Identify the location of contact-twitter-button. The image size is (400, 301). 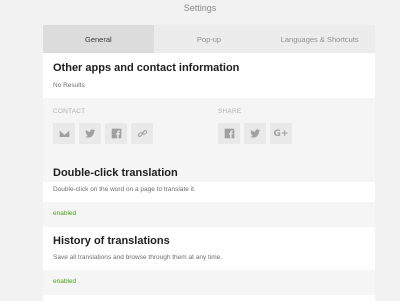
(90, 133).